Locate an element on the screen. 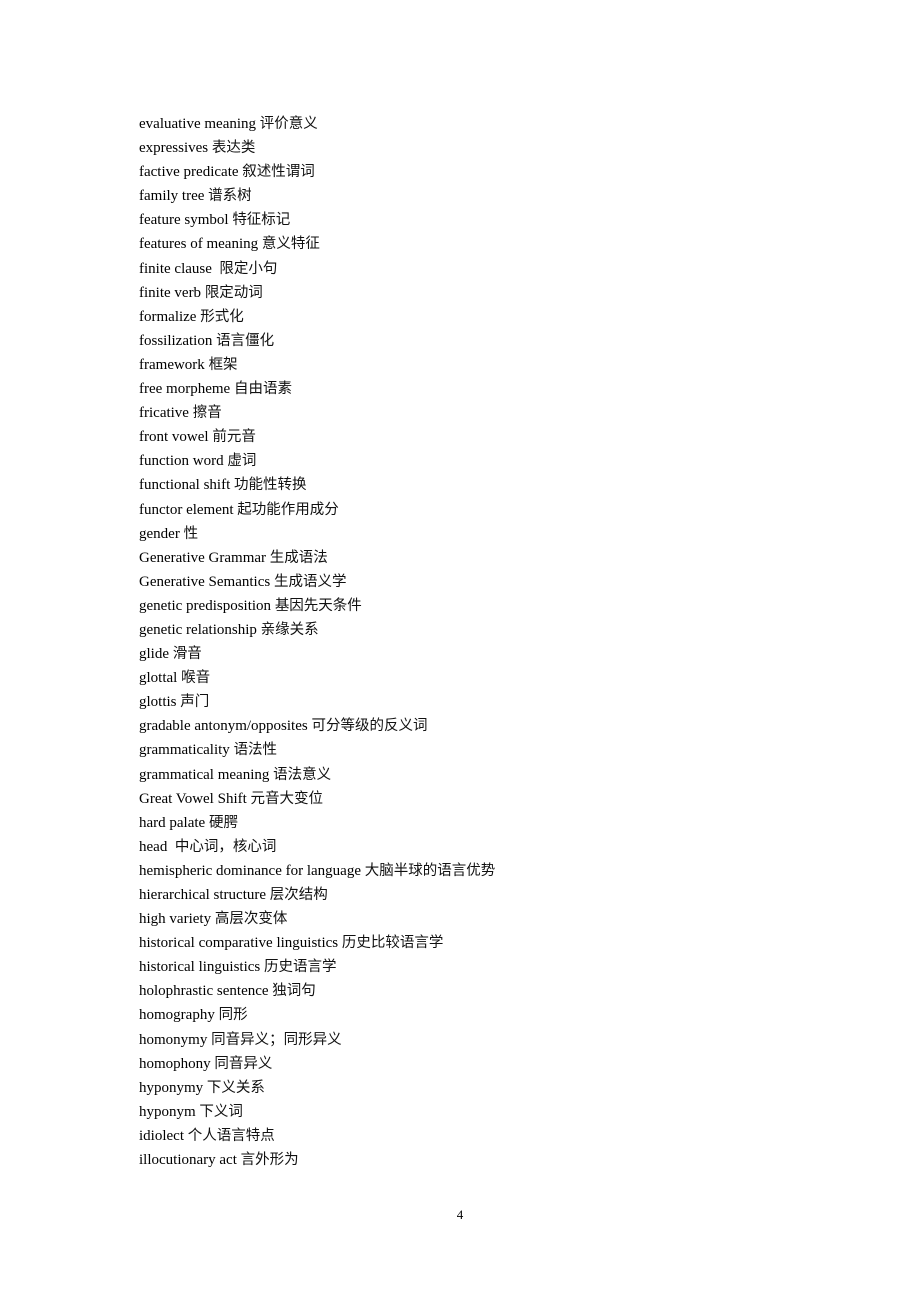 The image size is (920, 1302). english-term: glottis is located at coordinates (158, 702).